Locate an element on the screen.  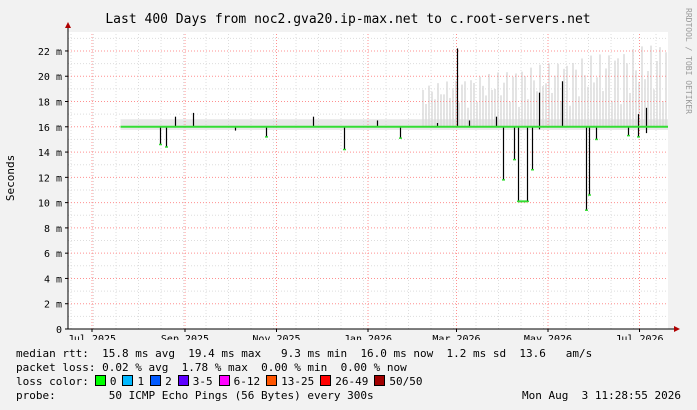
median-rtt-avg: 15.8 ms avg is located at coordinates (138, 353).